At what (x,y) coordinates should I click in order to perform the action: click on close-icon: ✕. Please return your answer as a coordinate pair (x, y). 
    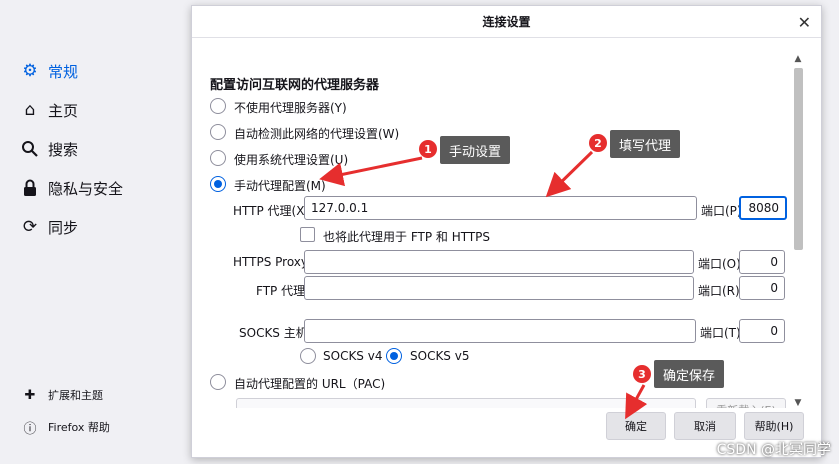
    Looking at the image, I should click on (804, 22).